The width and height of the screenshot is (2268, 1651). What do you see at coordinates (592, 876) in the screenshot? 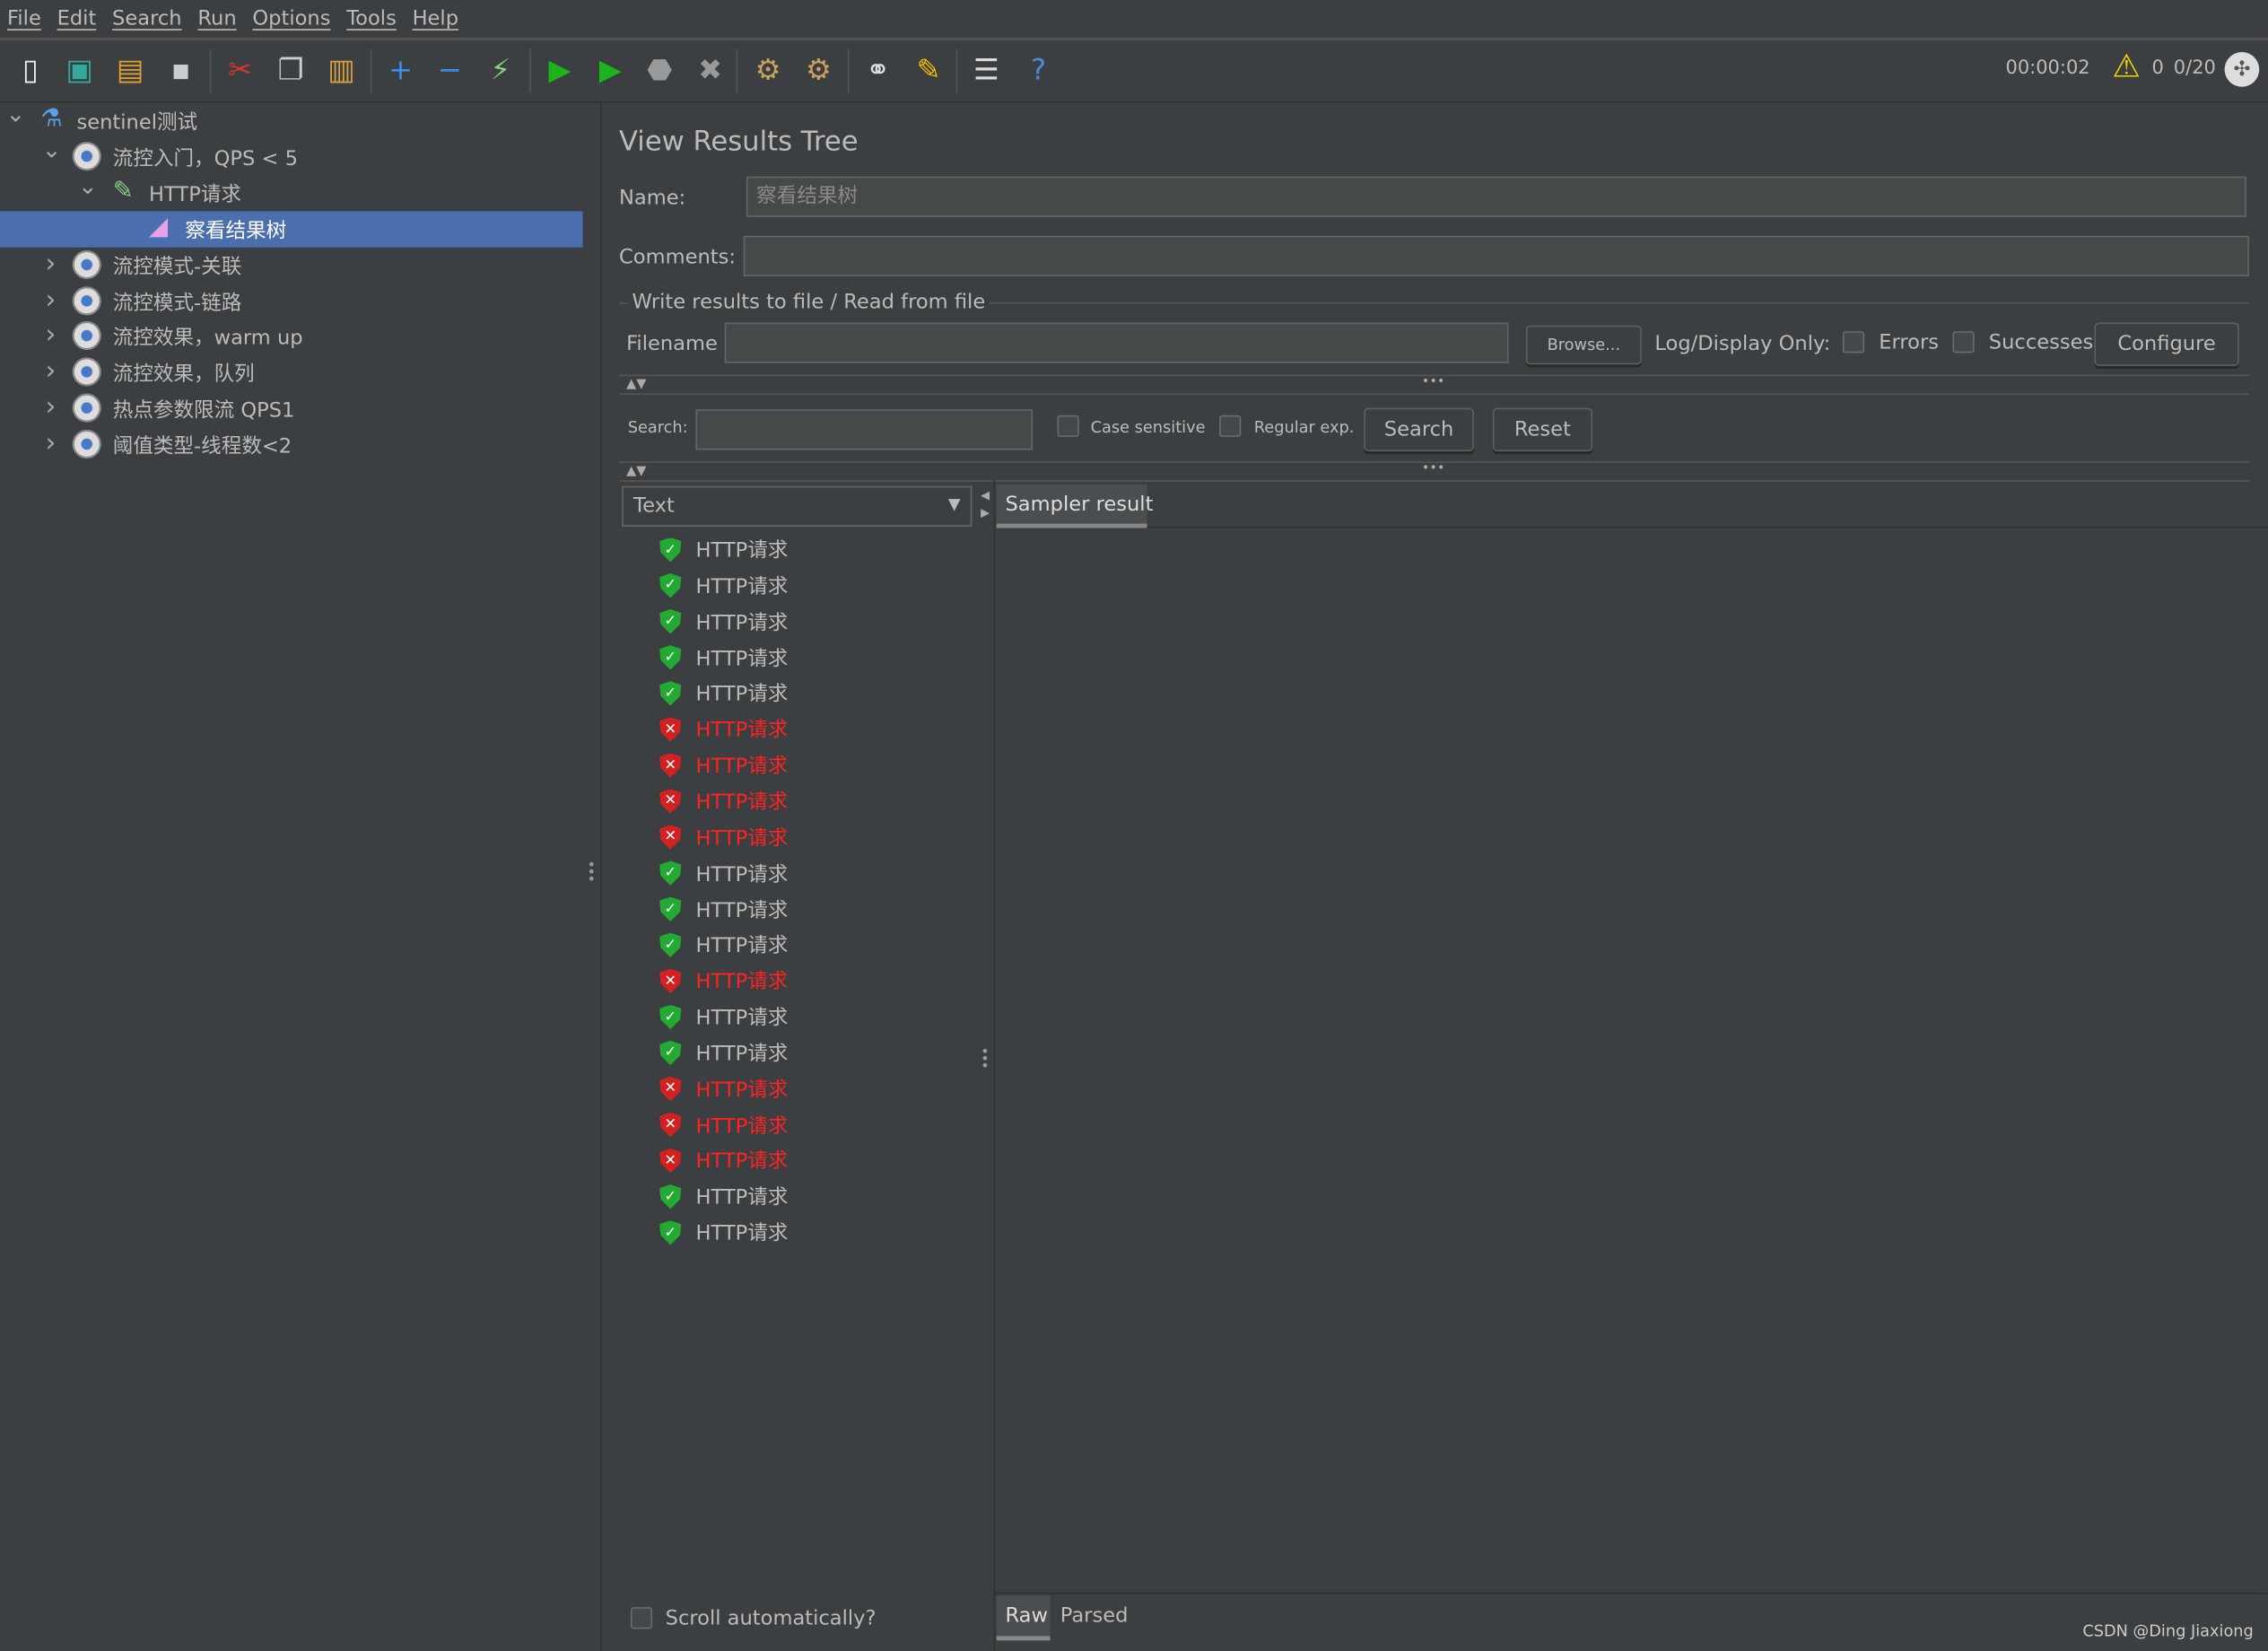
I see `splitter-handle: • • •` at bounding box center [592, 876].